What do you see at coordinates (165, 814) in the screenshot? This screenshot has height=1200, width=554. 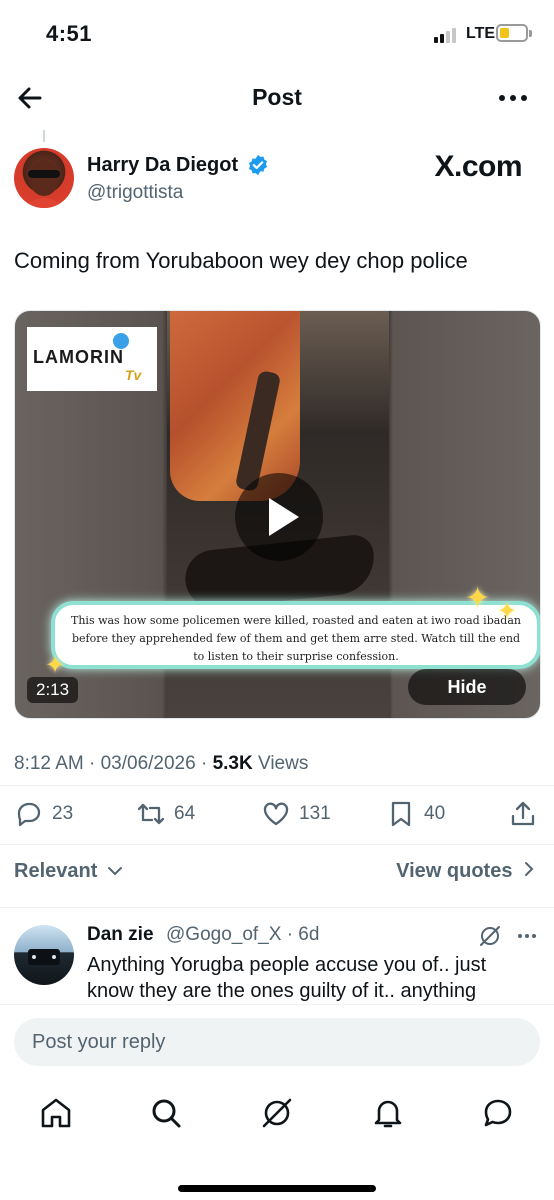 I see `repost-button: 64` at bounding box center [165, 814].